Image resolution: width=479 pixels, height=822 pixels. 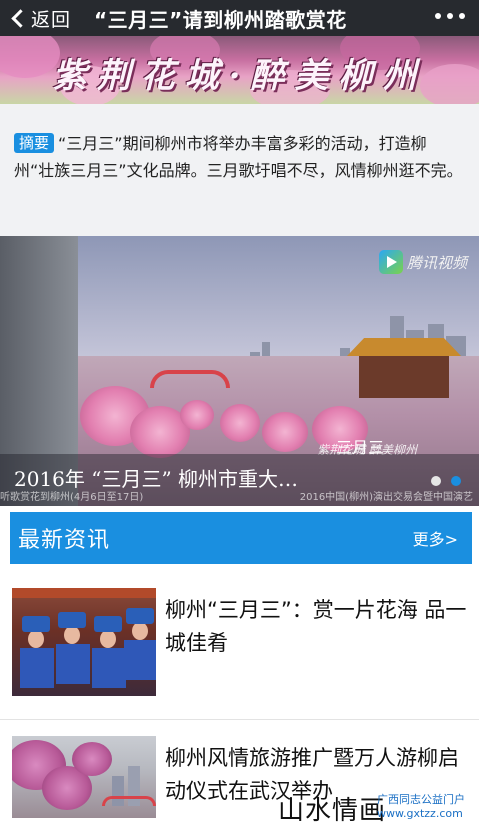 What do you see at coordinates (436, 262) in the screenshot?
I see `video-source-label: 腾讯视频` at bounding box center [436, 262].